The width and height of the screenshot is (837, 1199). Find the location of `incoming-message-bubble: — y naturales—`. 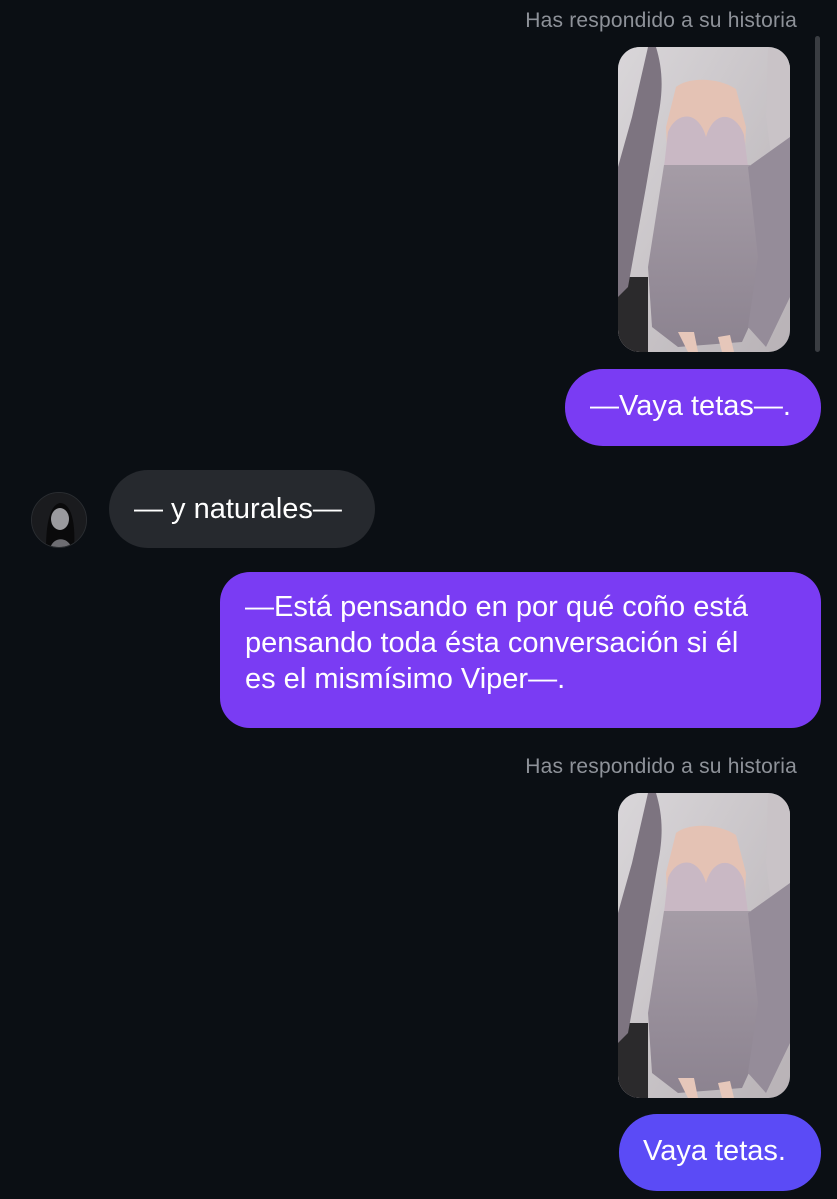

incoming-message-bubble: — y naturales— is located at coordinates (242, 509).